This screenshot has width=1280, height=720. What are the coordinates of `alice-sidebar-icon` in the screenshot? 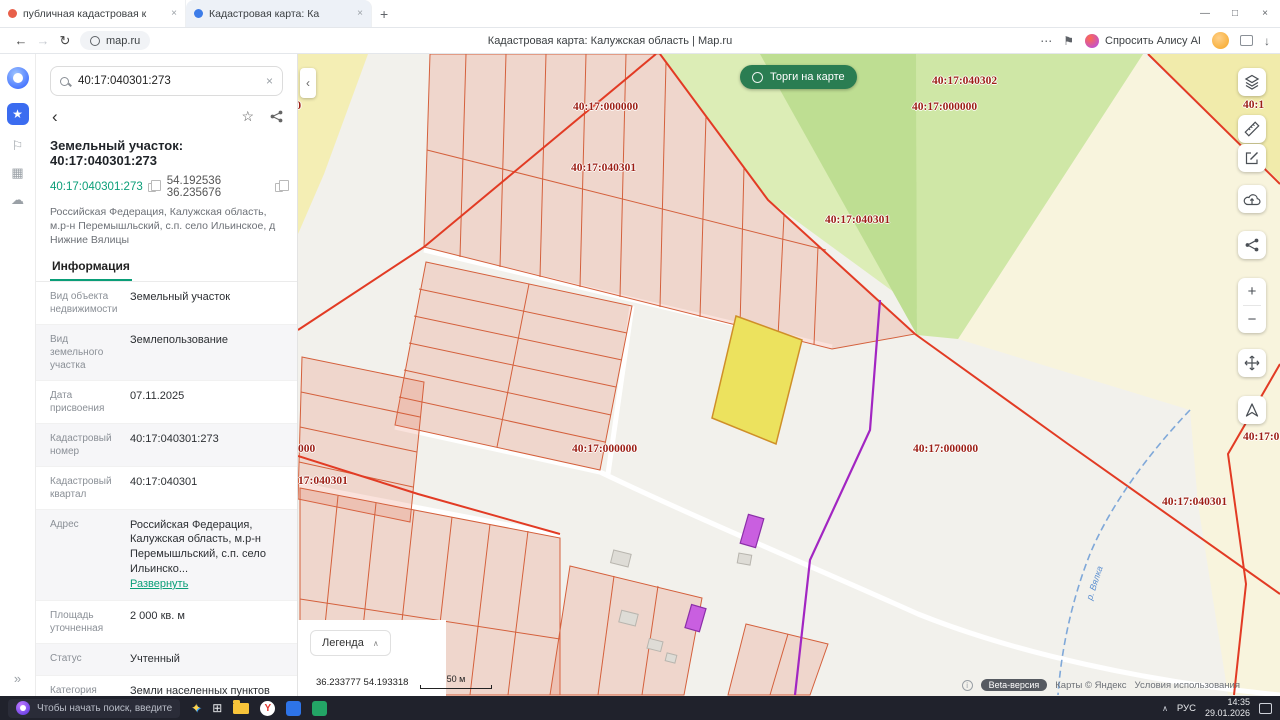 It's located at (17, 78).